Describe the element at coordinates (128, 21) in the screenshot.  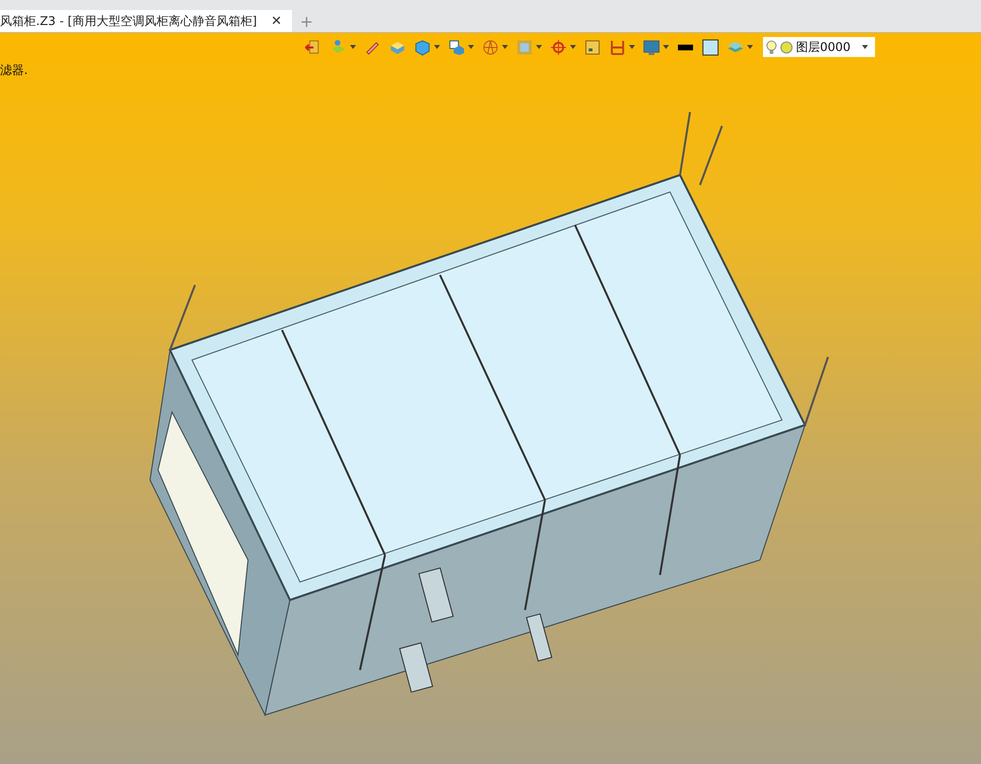
I see `tab-title: 风箱柜.Z3 - [商用大型空调风柜离心静音风箱柜]` at that location.